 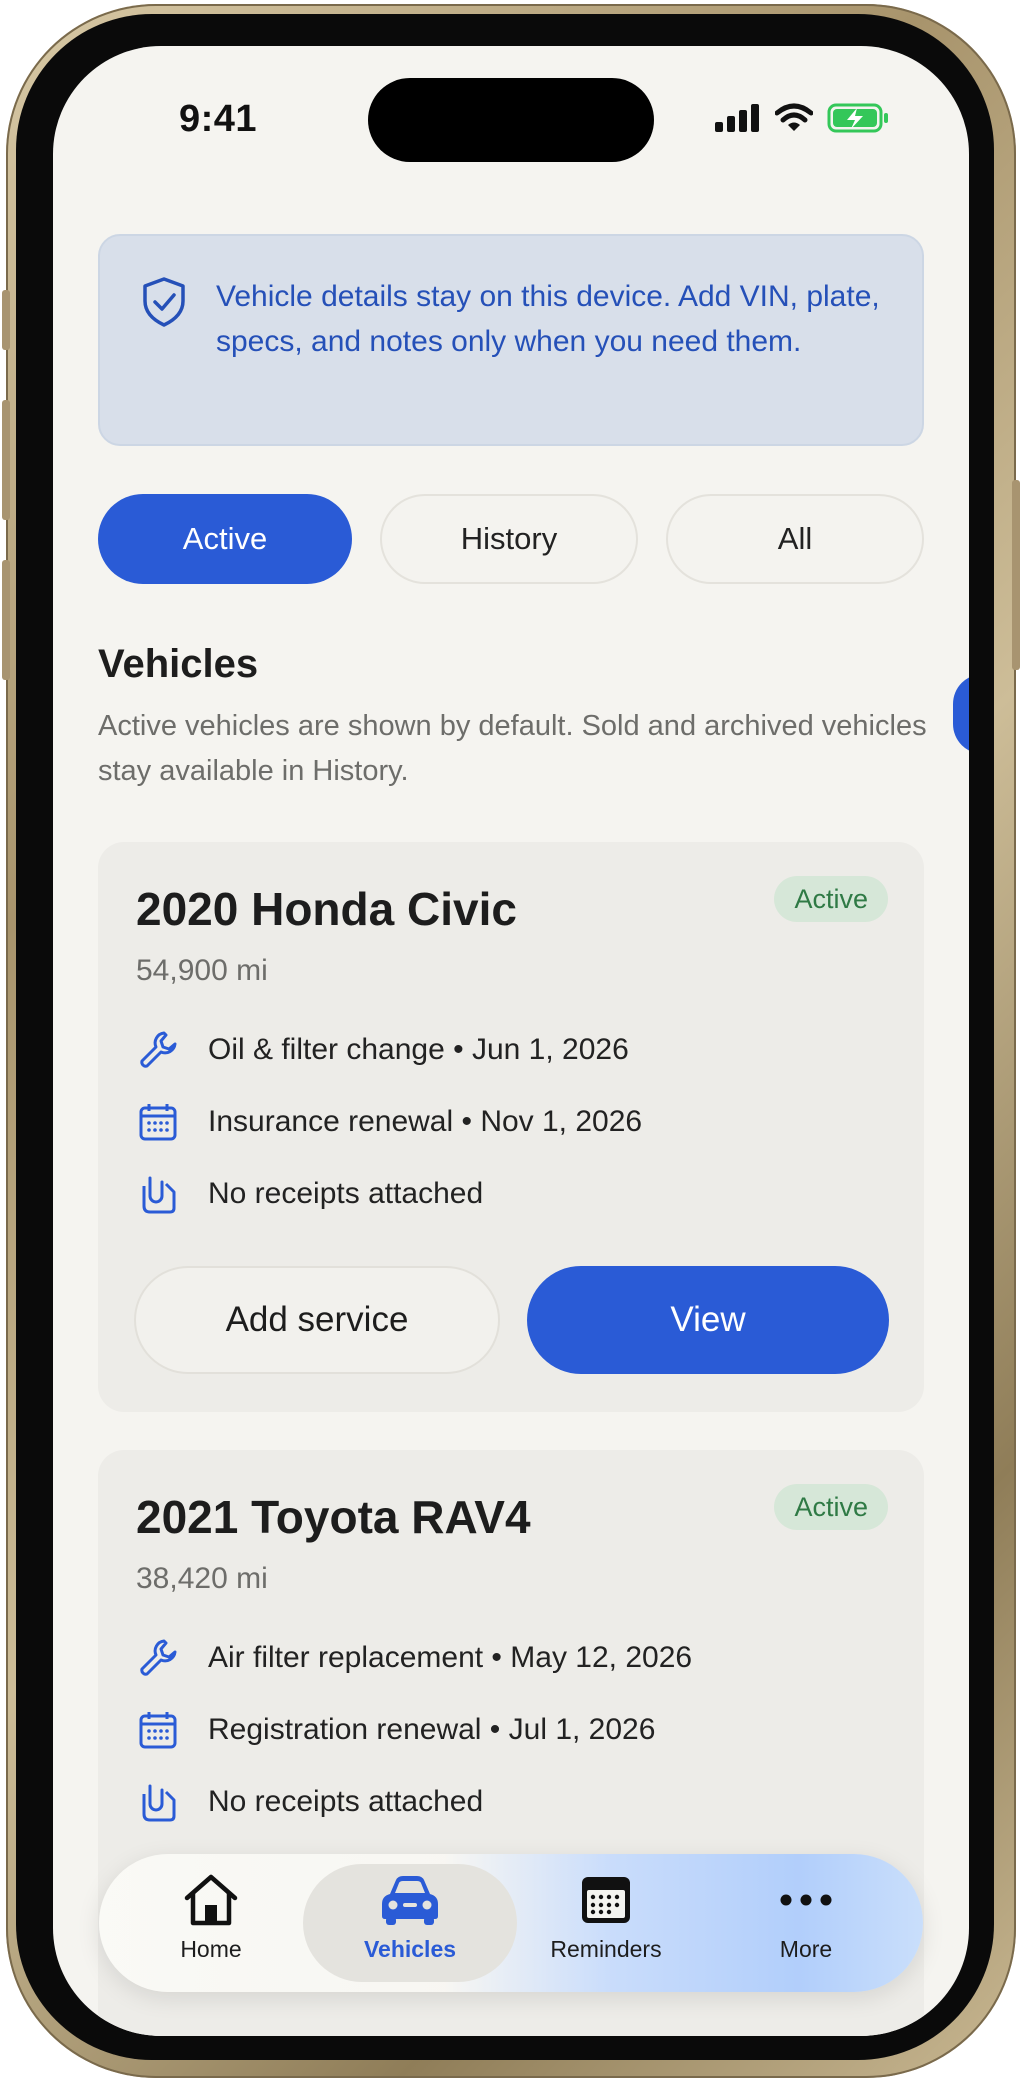 What do you see at coordinates (450, 1657) in the screenshot?
I see `next-service-text: Air filter replacement • May 12, 2026` at bounding box center [450, 1657].